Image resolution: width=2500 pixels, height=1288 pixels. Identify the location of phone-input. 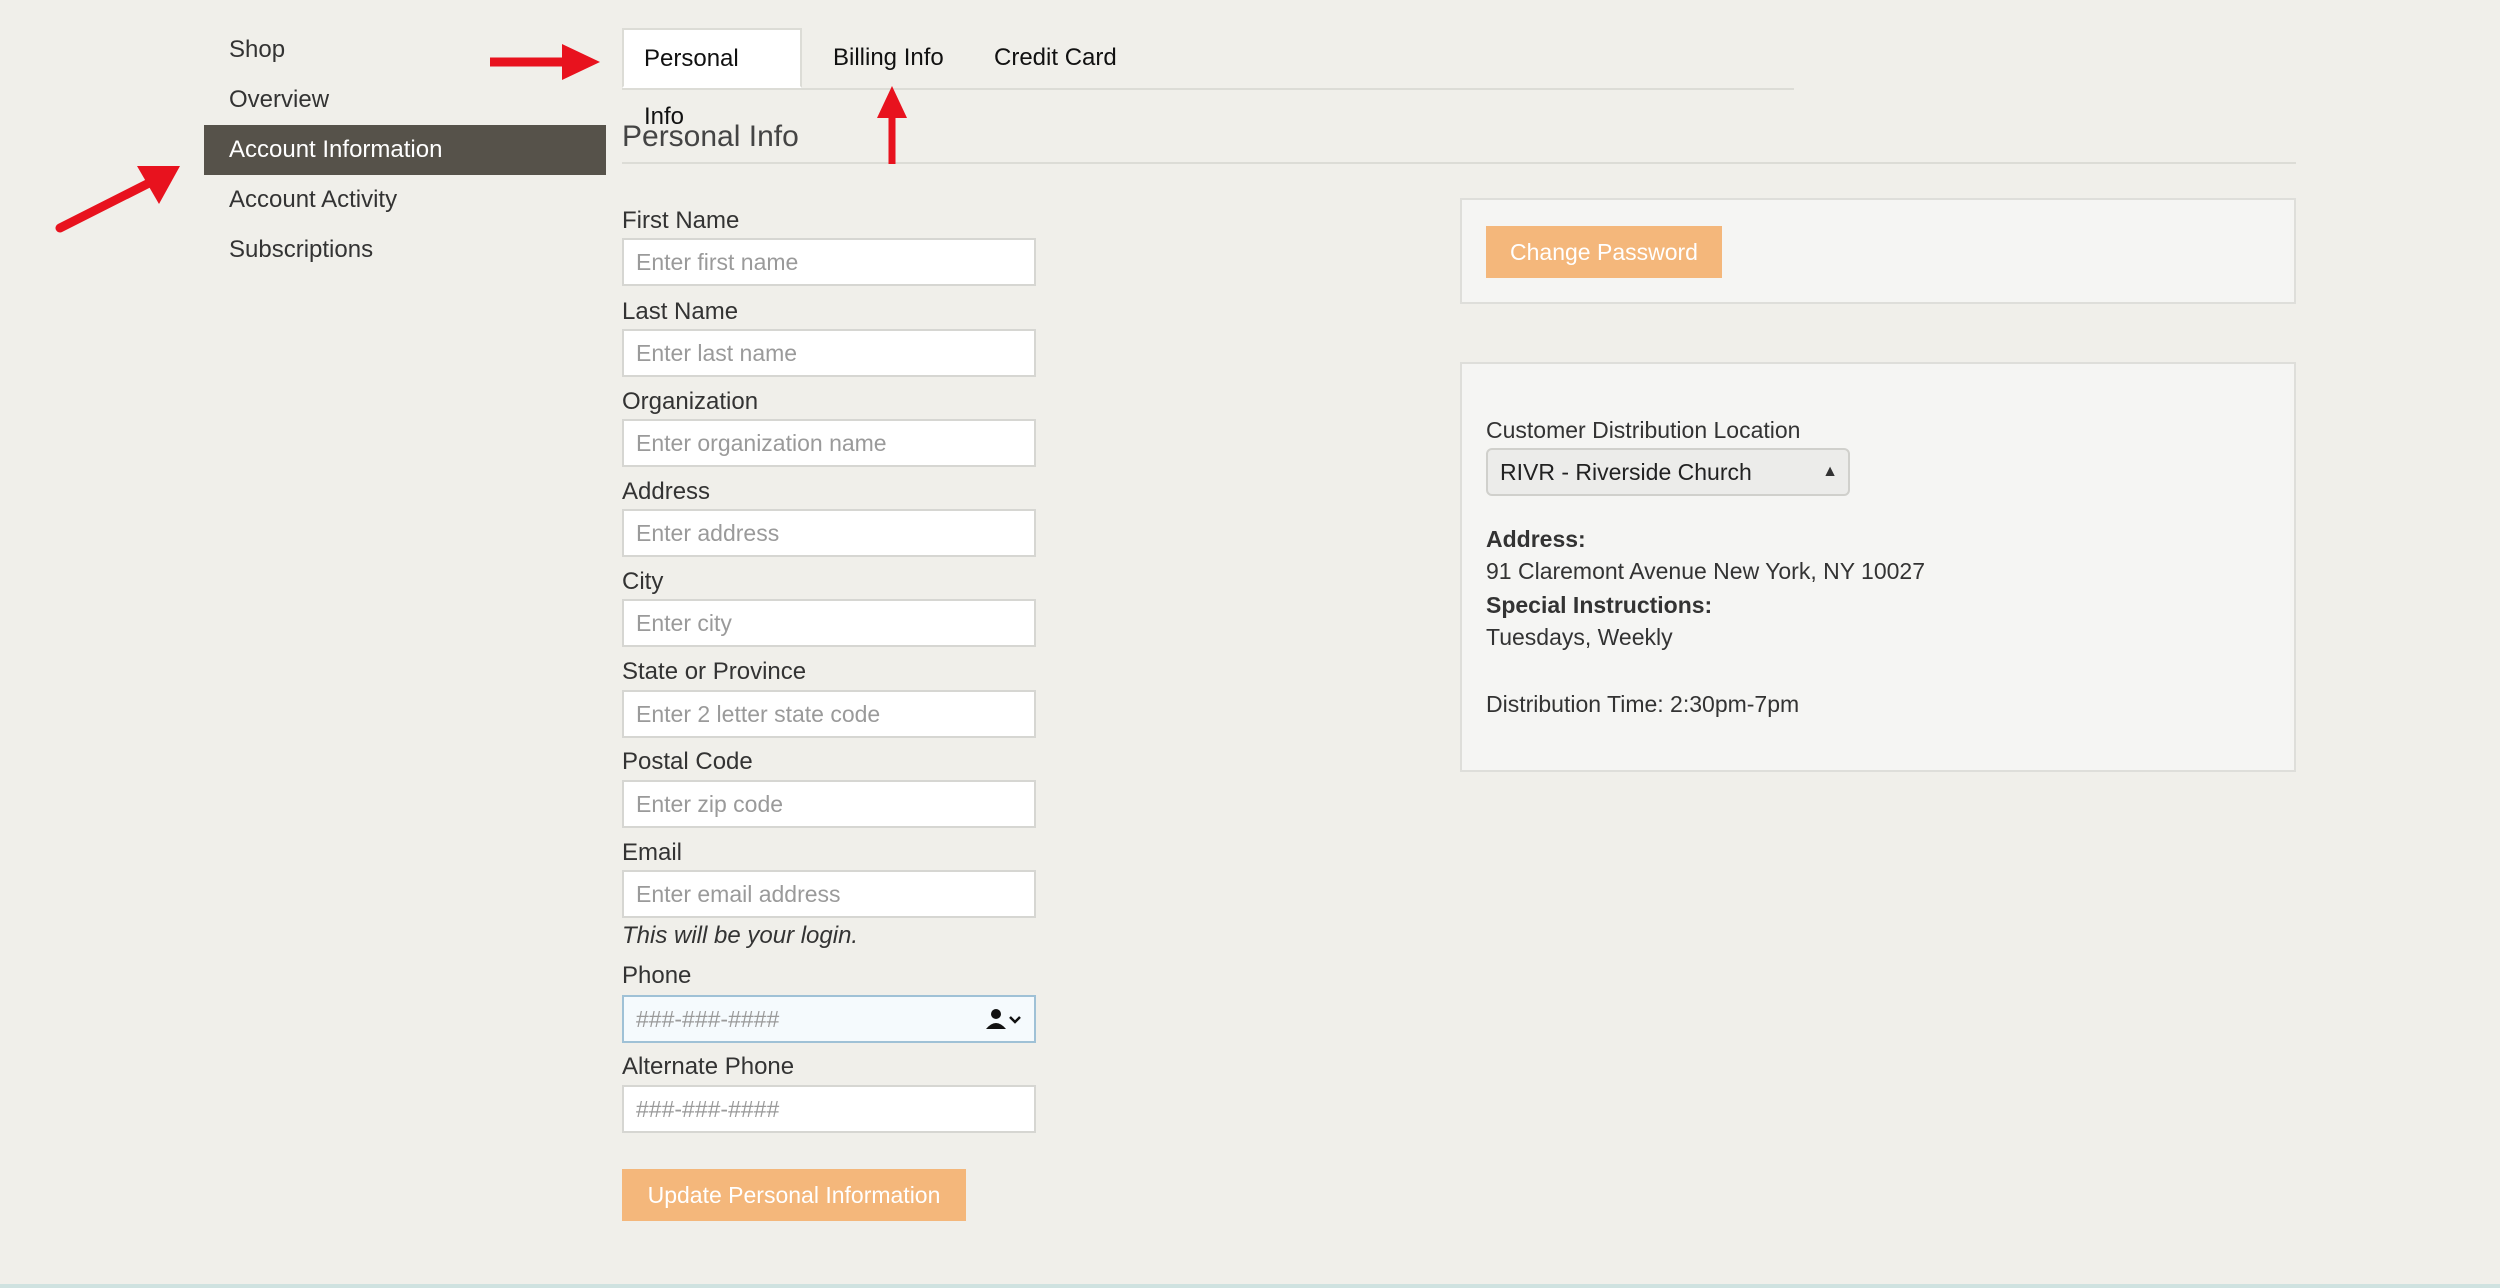
(829, 1019).